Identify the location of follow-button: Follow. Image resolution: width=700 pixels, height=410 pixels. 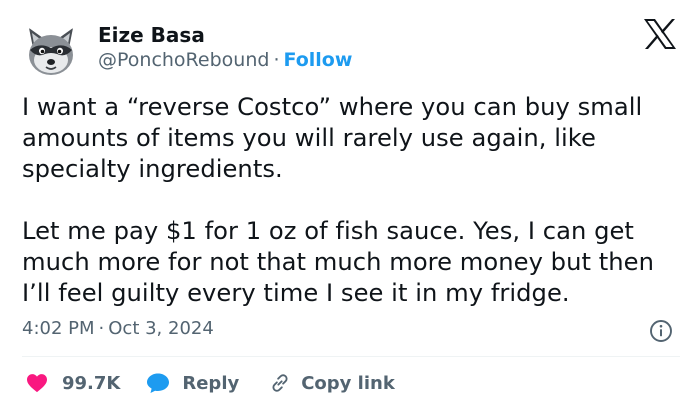
(317, 60).